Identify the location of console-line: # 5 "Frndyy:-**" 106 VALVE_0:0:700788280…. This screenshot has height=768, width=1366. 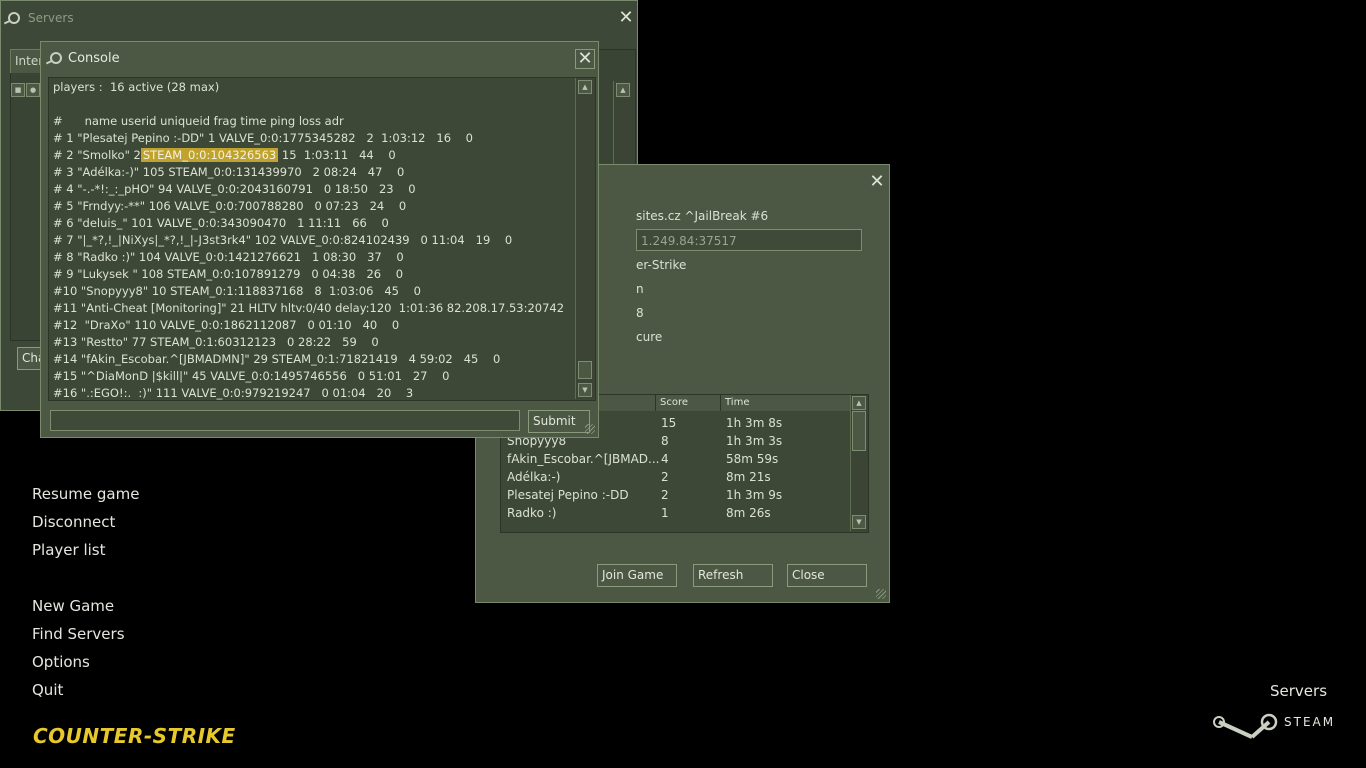
(230, 206).